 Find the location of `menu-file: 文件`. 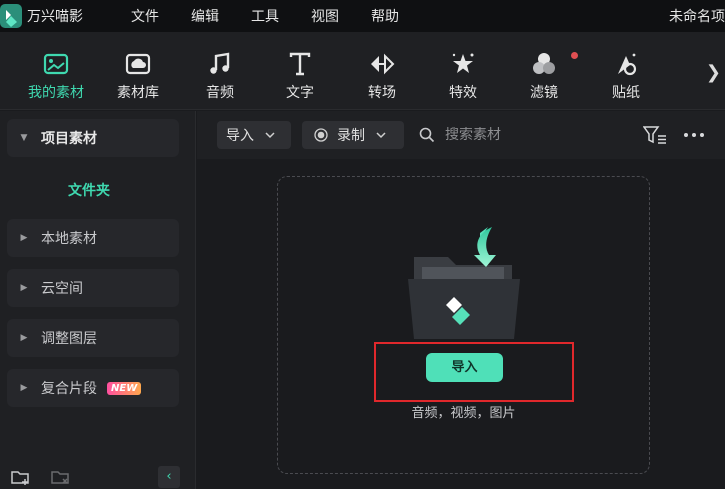

menu-file: 文件 is located at coordinates (145, 16).